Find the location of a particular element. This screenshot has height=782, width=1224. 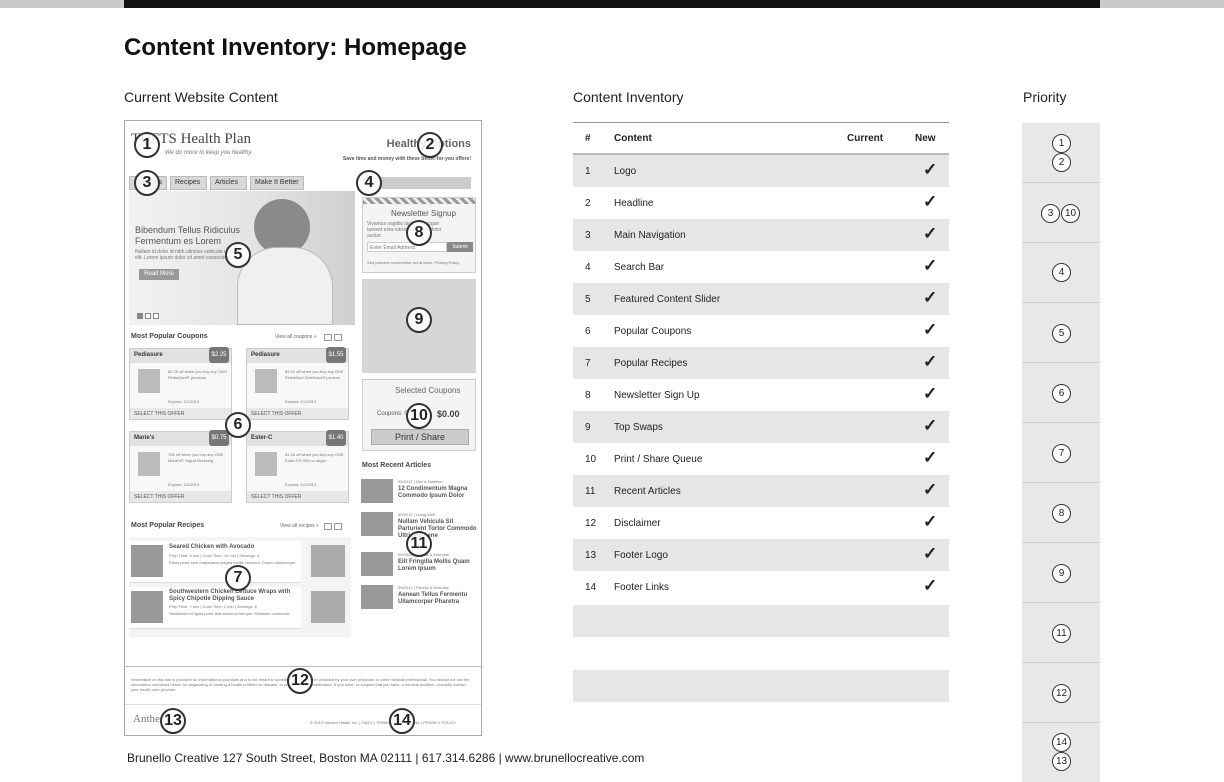

hero-read-more-button: Read More is located at coordinates (159, 274).